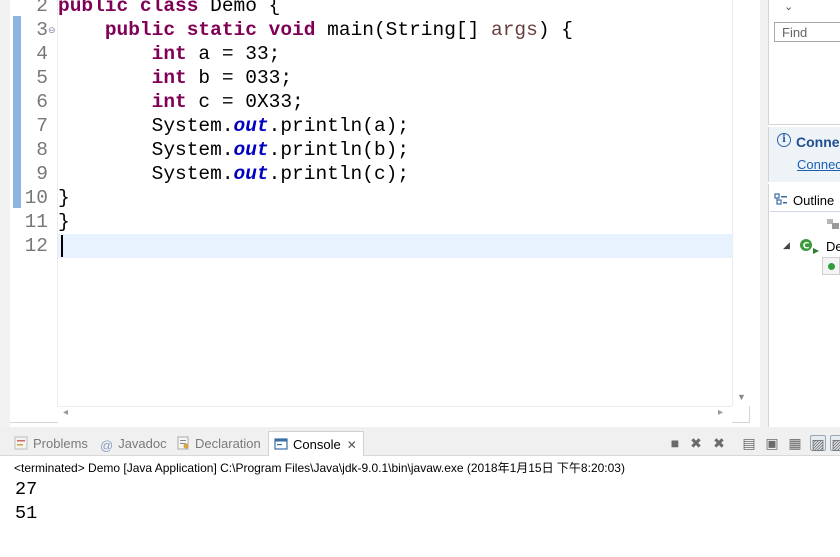 The image size is (840, 557). I want to click on code-token: main(String[], so click(403, 30).